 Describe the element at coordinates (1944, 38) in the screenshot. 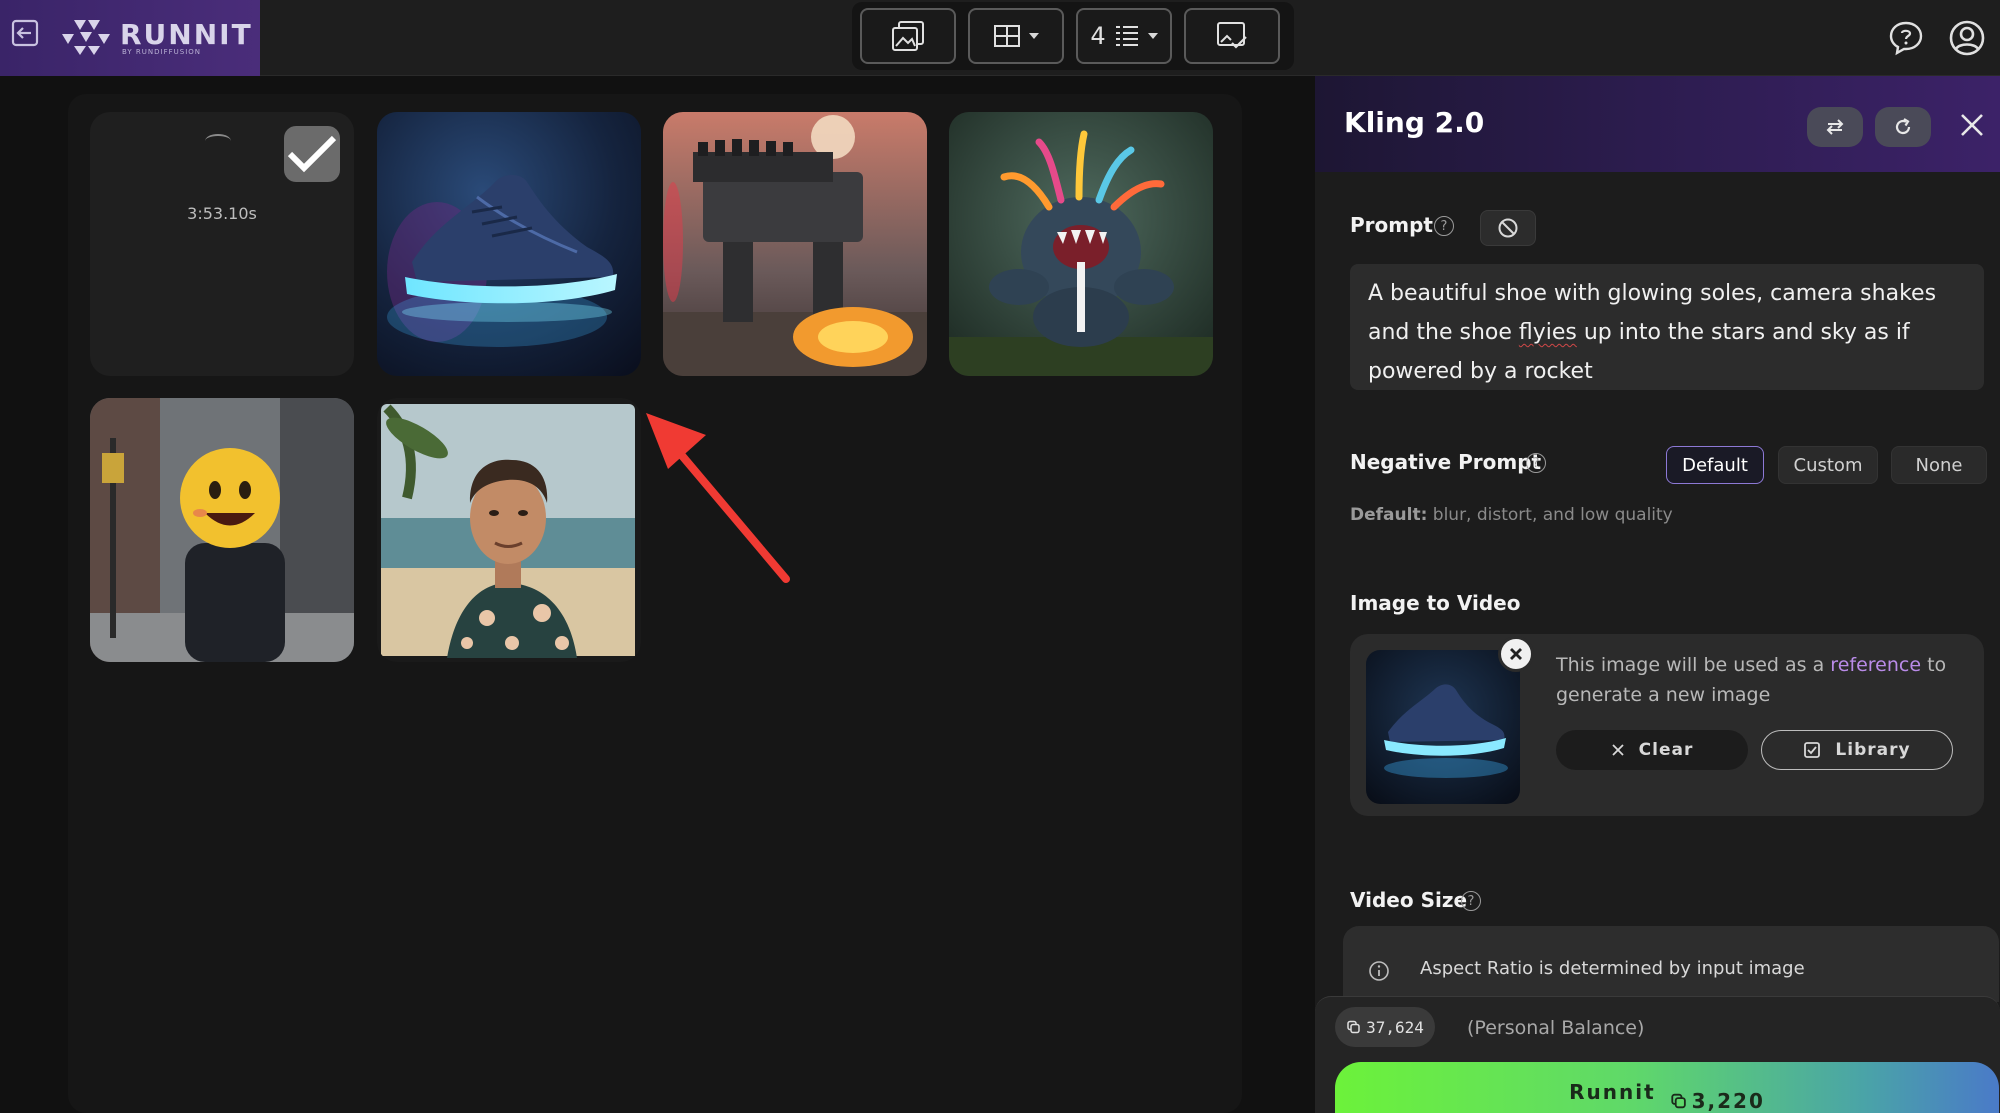

I see `top-right-actions` at that location.